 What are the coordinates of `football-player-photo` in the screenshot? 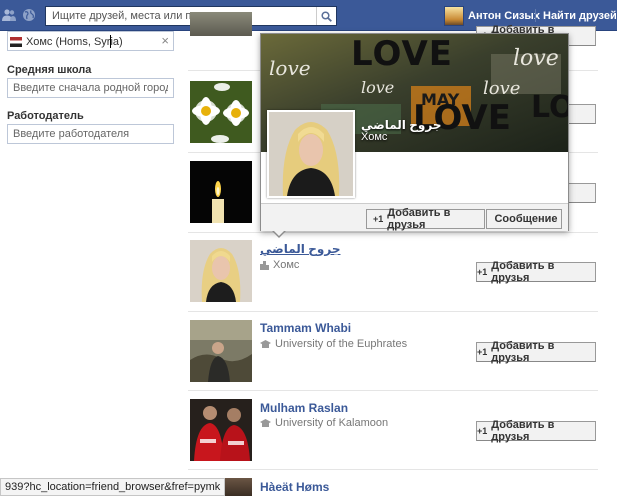 It's located at (221, 430).